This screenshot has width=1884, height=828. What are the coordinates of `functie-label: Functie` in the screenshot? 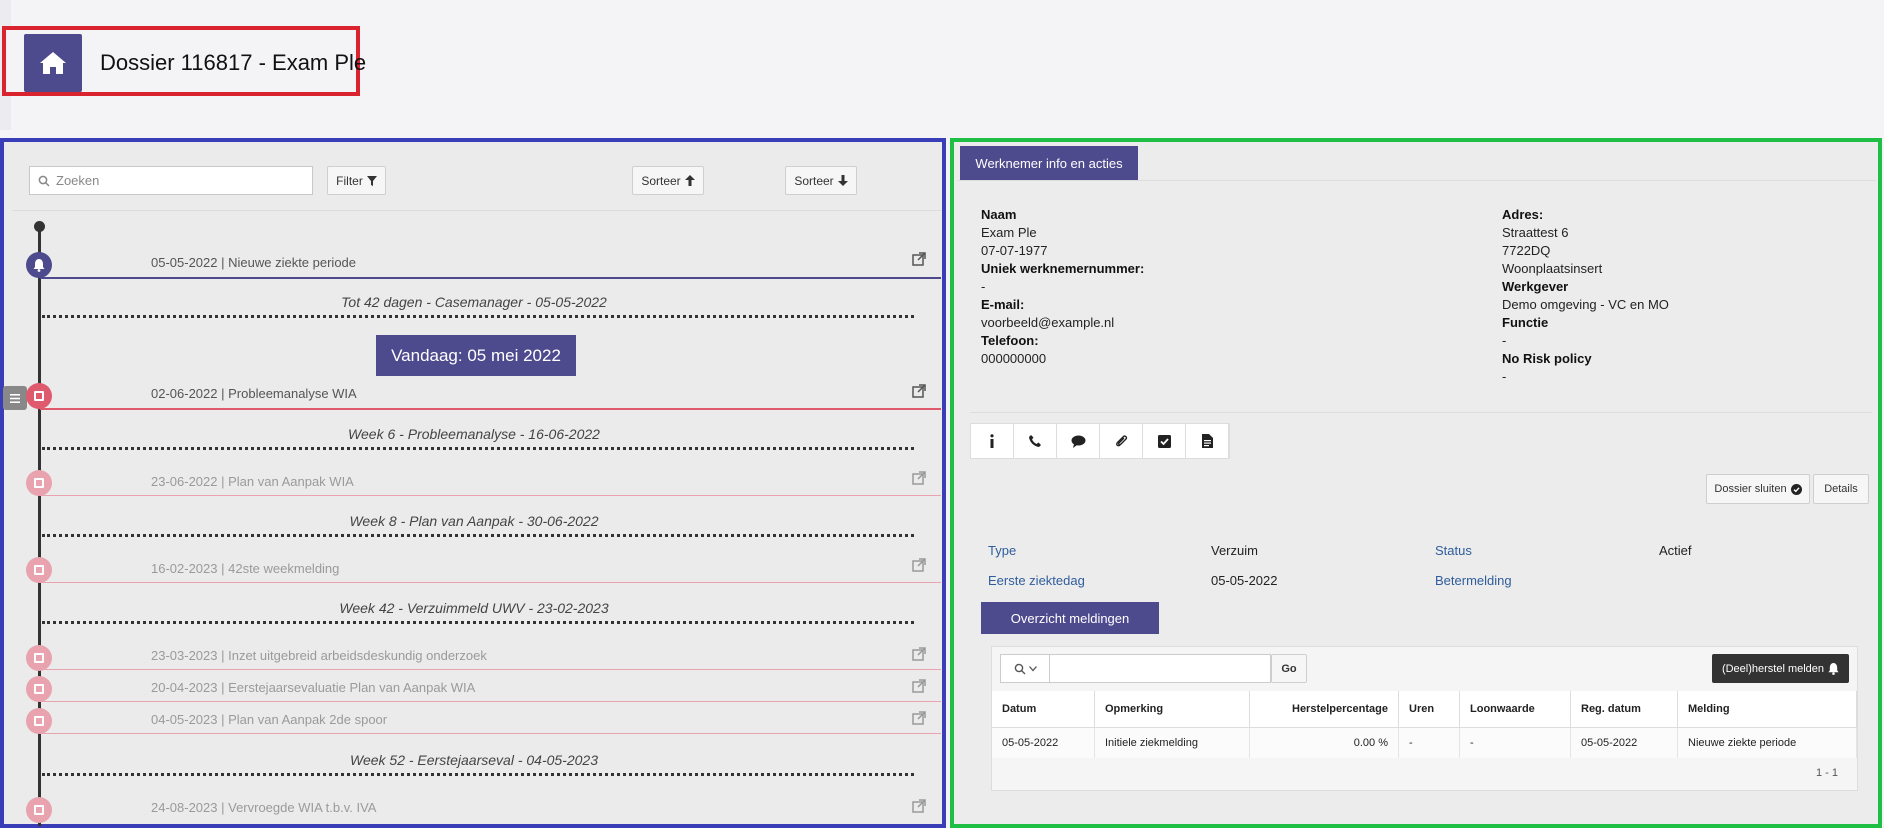 It's located at (1525, 322).